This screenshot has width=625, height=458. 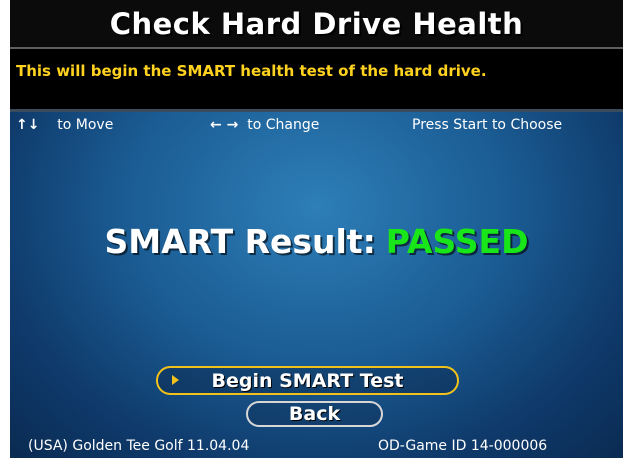 I want to click on back-button-label: Back, so click(x=314, y=414).